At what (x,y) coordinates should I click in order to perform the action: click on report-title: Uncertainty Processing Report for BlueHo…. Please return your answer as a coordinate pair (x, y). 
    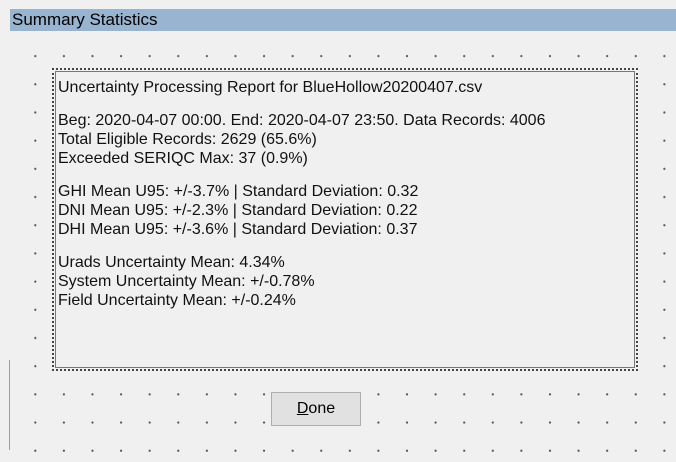
    Looking at the image, I should click on (270, 87).